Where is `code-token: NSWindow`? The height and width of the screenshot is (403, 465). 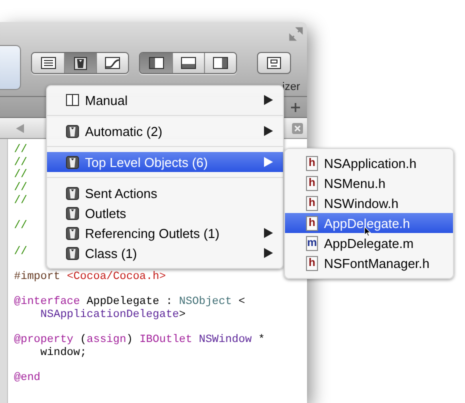 code-token: NSWindow is located at coordinates (225, 340).